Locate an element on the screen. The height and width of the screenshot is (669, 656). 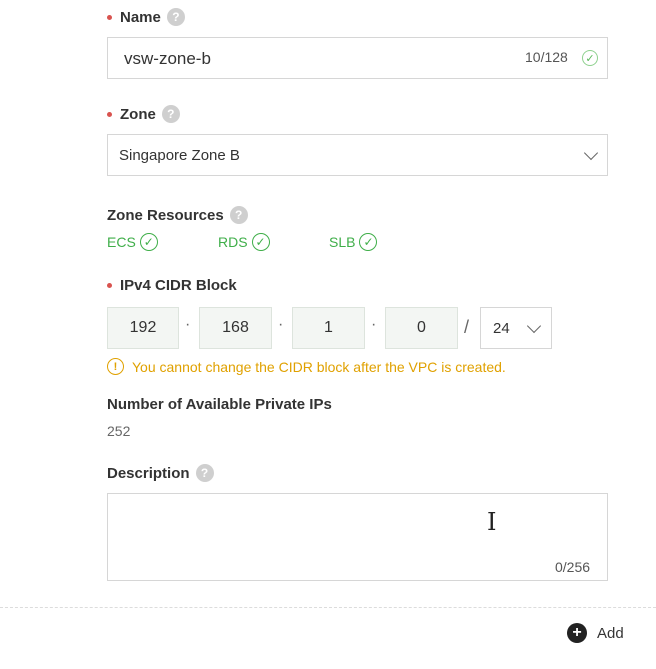
text-cursor-icon: I is located at coordinates (492, 522).